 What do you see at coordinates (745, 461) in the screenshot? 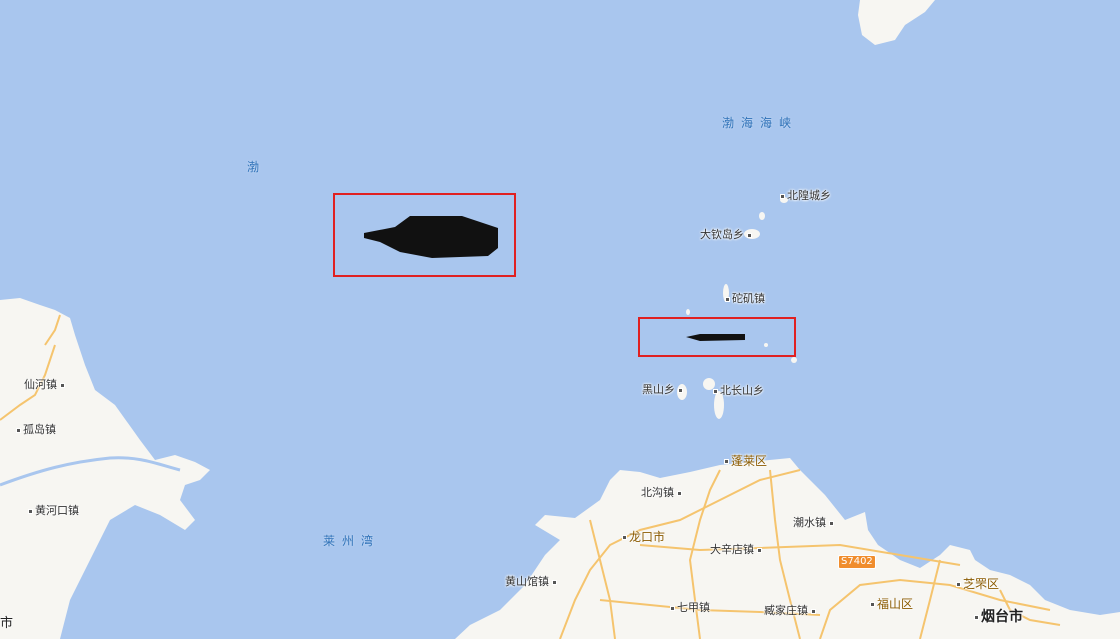
I see `label-penglai: 蓬莱区` at bounding box center [745, 461].